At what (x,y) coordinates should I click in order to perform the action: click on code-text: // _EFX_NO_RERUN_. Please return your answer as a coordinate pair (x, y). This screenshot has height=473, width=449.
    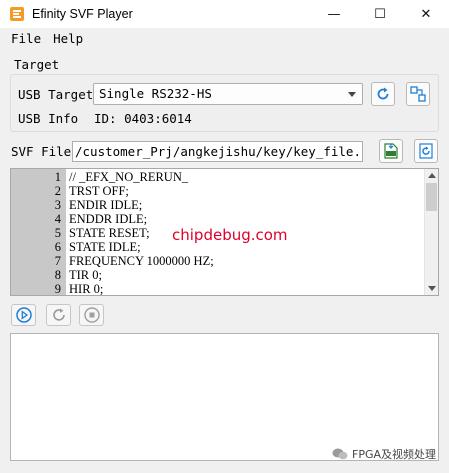
    Looking at the image, I should click on (129, 177).